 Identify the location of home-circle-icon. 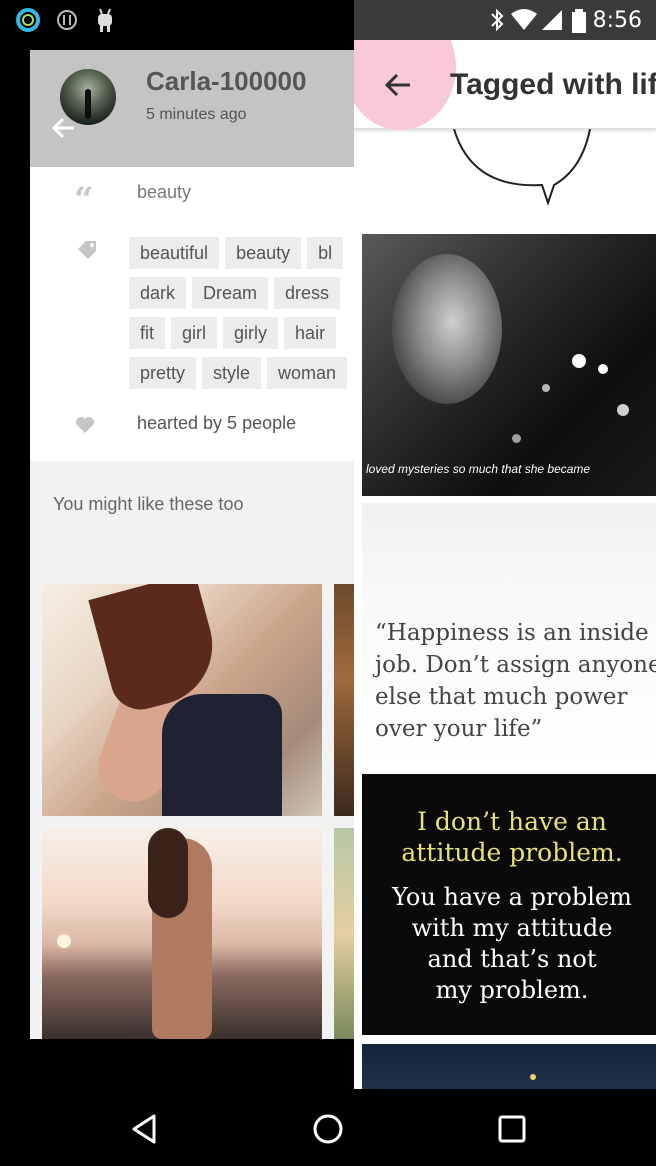
(328, 1129).